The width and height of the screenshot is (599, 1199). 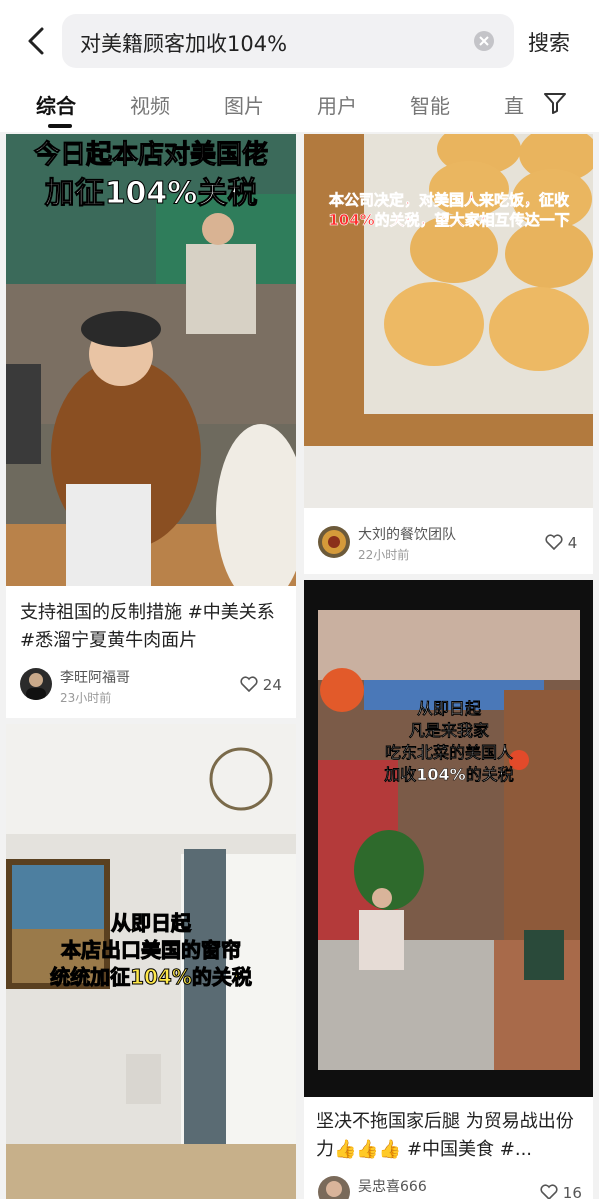 What do you see at coordinates (337, 104) in the screenshot?
I see `tab-users: 用户` at bounding box center [337, 104].